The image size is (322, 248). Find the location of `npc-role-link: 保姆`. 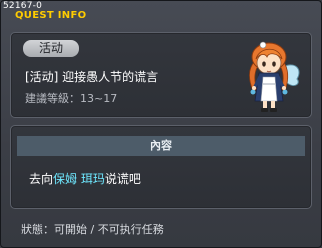

npc-role-link: 保姆 is located at coordinates (65, 179).